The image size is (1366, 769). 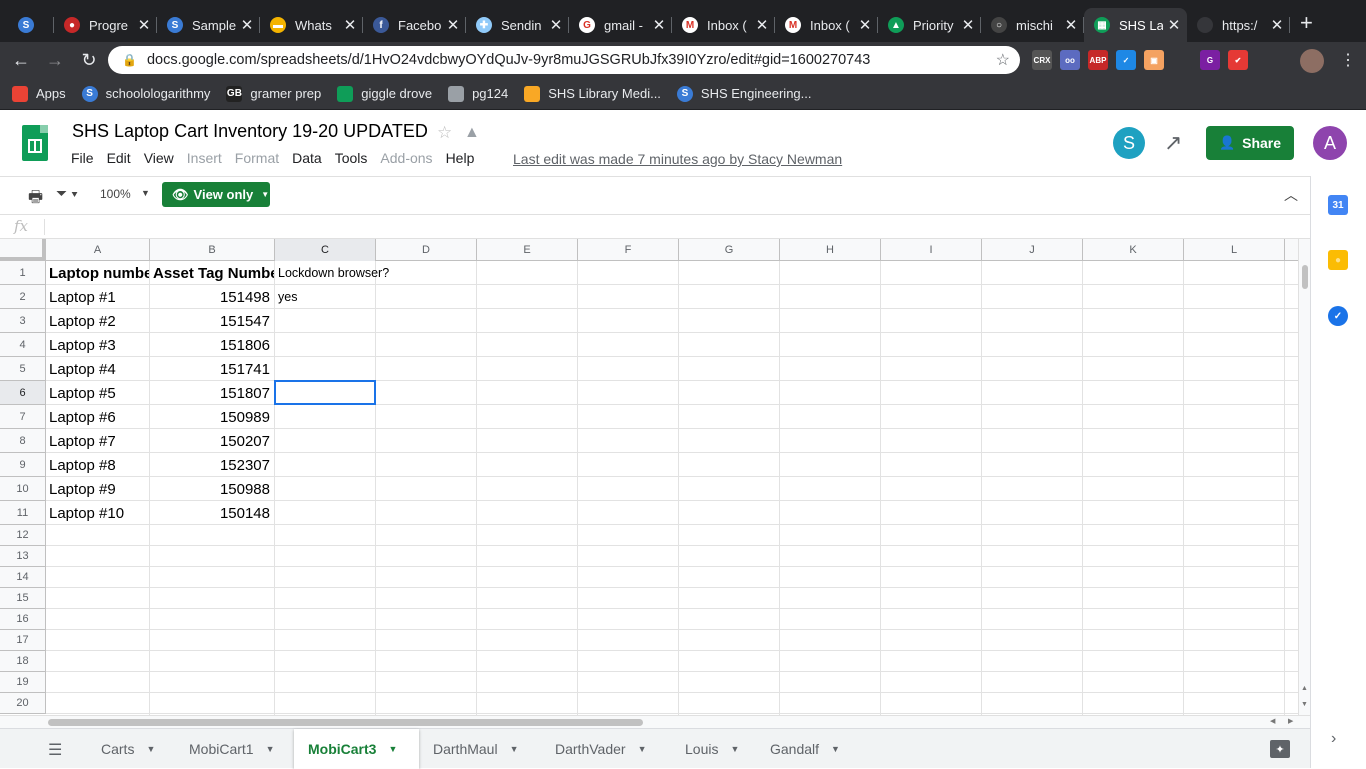 I want to click on cell-a6: Laptop #5, so click(x=99, y=393).